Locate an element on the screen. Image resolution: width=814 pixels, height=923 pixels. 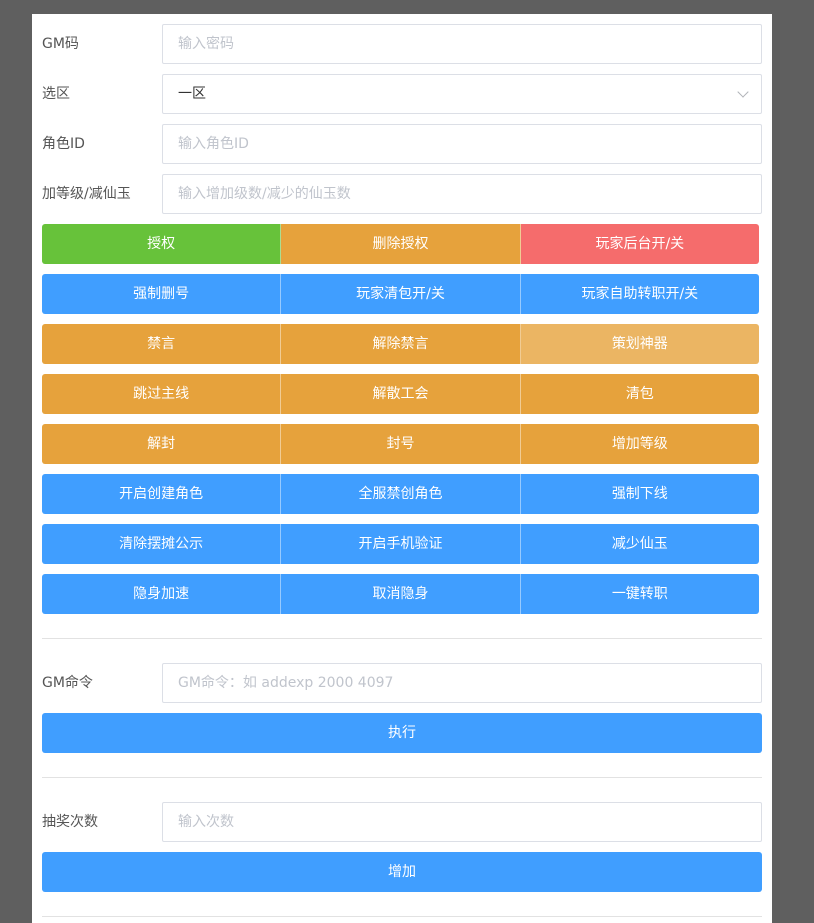
action-button: 开启创建角色 is located at coordinates (162, 494).